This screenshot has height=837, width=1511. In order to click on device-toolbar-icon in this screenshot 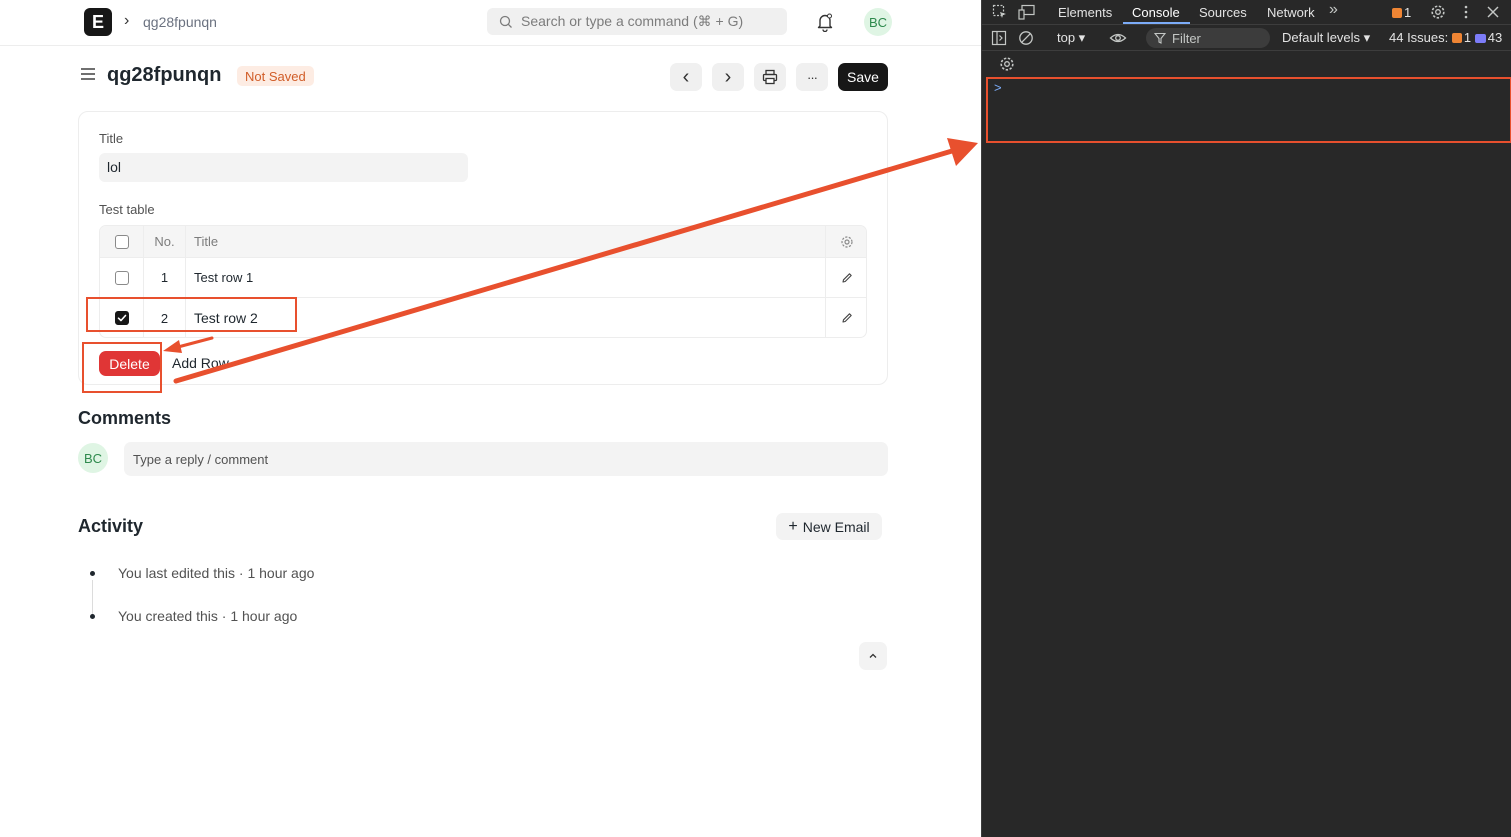, I will do `click(1027, 12)`.